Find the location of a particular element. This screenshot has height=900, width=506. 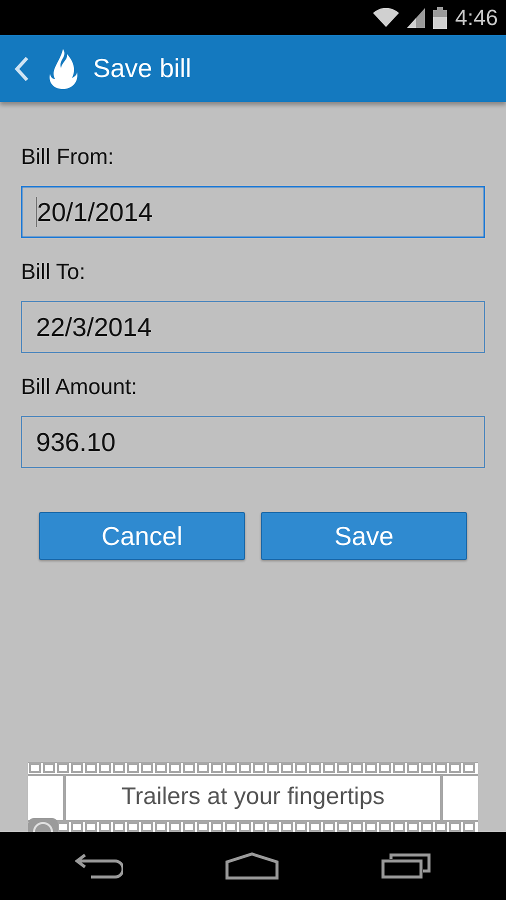

ad-banner: Trailers at your fingertips is located at coordinates (253, 797).